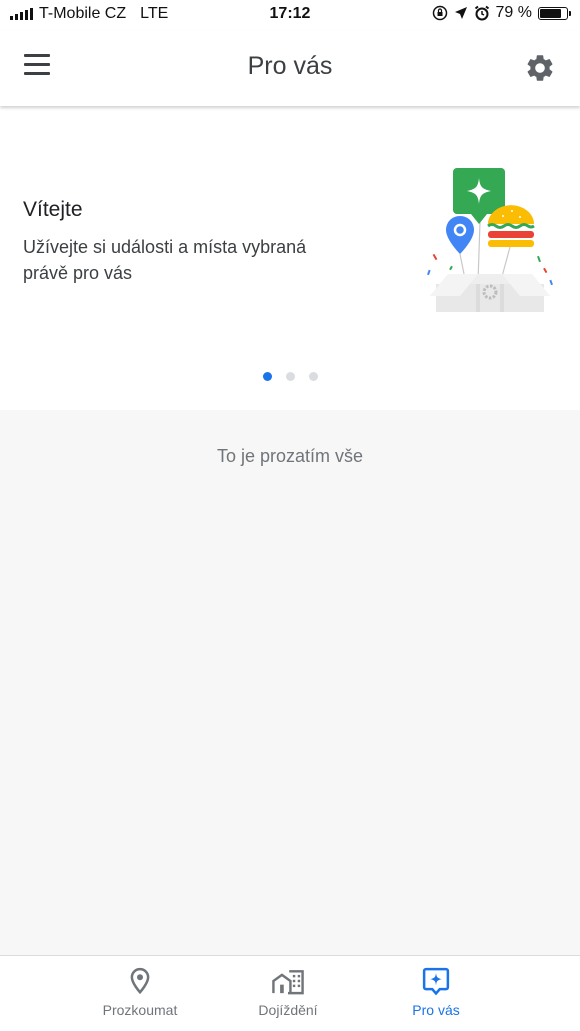  What do you see at coordinates (550, 13) in the screenshot?
I see `battery-level-fill` at bounding box center [550, 13].